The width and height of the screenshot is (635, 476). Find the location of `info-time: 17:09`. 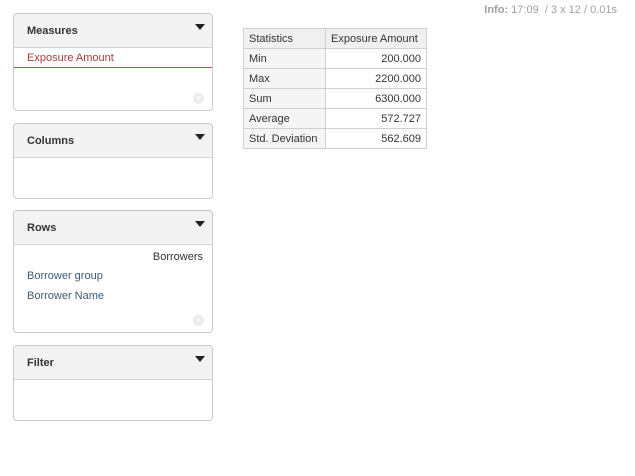

info-time: 17:09 is located at coordinates (525, 10).